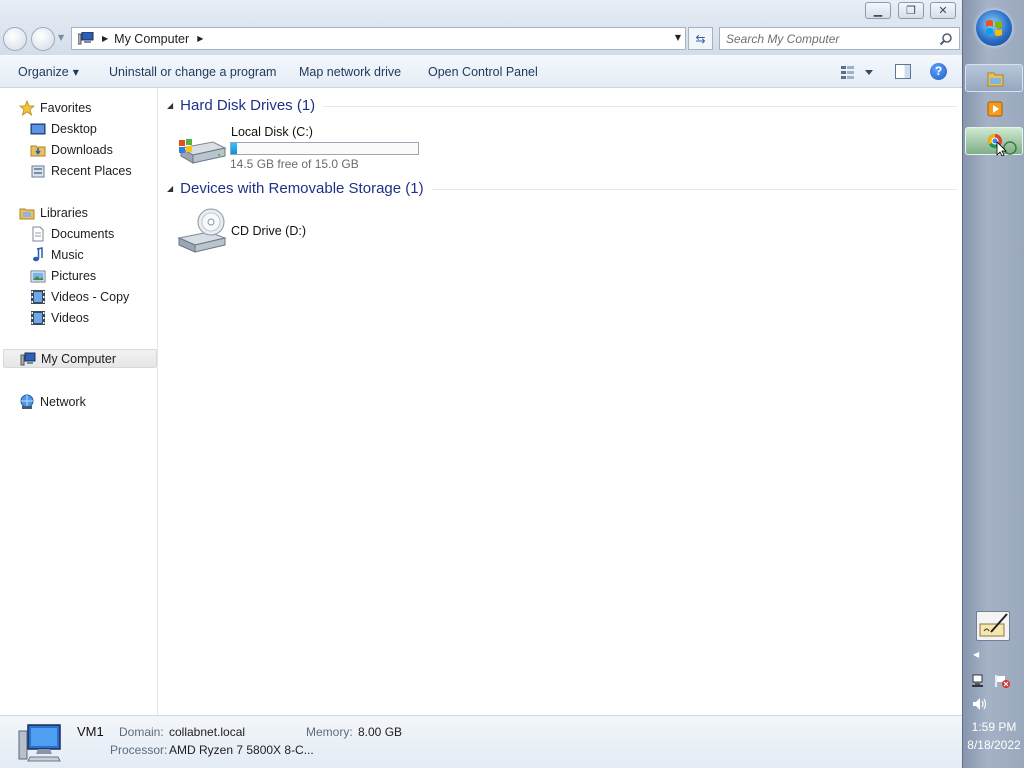 Image resolution: width=1024 pixels, height=768 pixels. I want to click on change-view-button, so click(857, 72).